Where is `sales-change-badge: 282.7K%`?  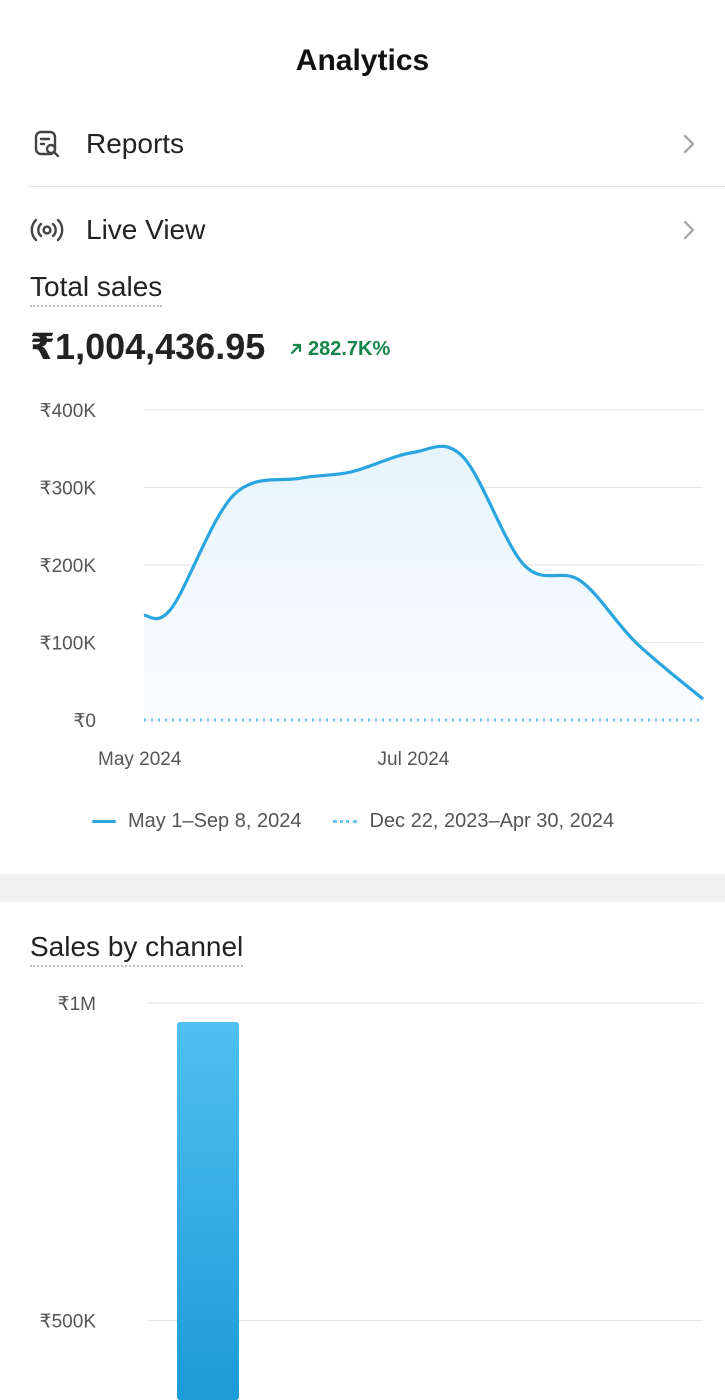
sales-change-badge: 282.7K% is located at coordinates (340, 349).